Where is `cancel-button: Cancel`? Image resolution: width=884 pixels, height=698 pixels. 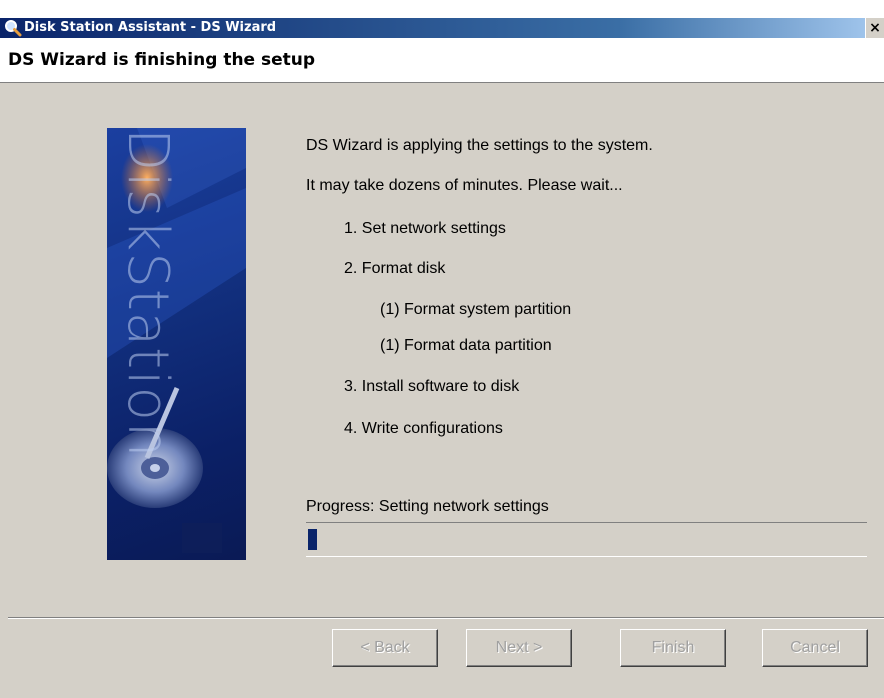 cancel-button: Cancel is located at coordinates (815, 648).